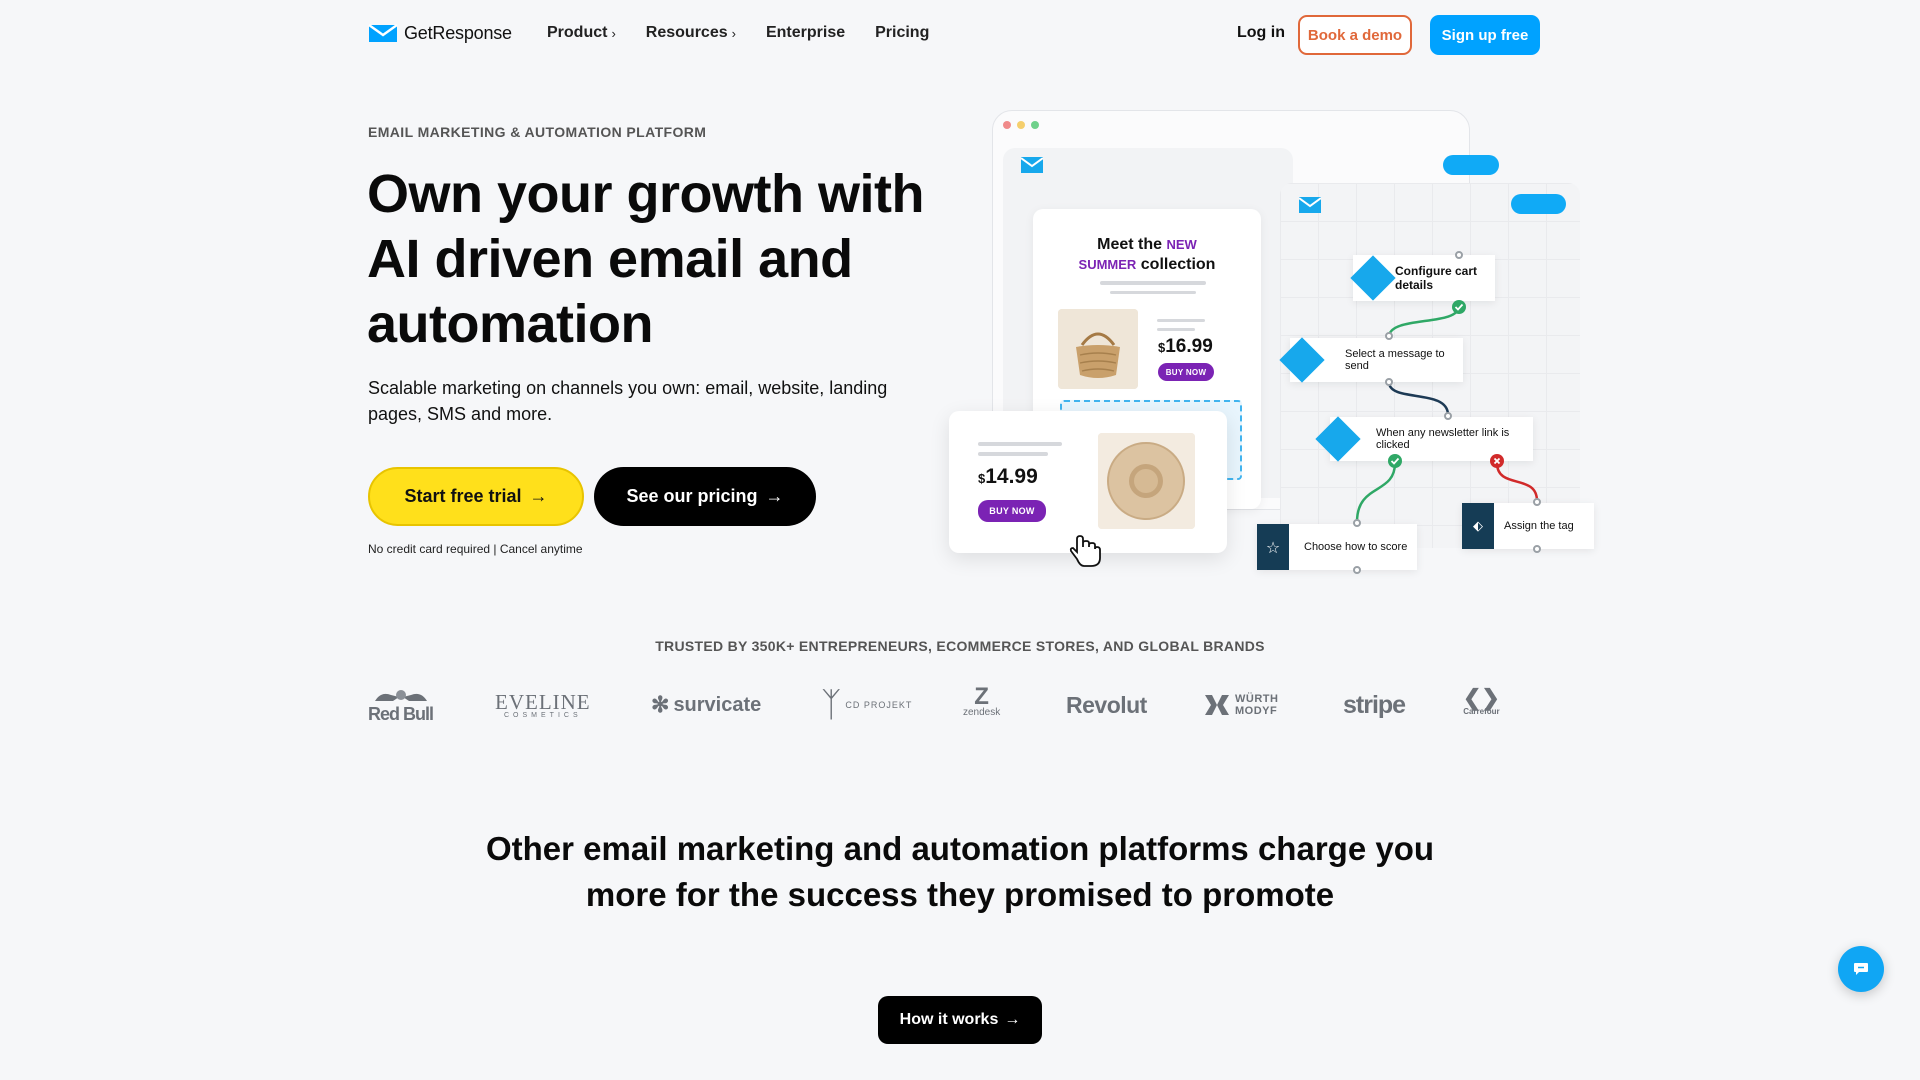 The image size is (1920, 1080). What do you see at coordinates (660, 704) in the screenshot?
I see `survicate-mark-icon: ✻` at bounding box center [660, 704].